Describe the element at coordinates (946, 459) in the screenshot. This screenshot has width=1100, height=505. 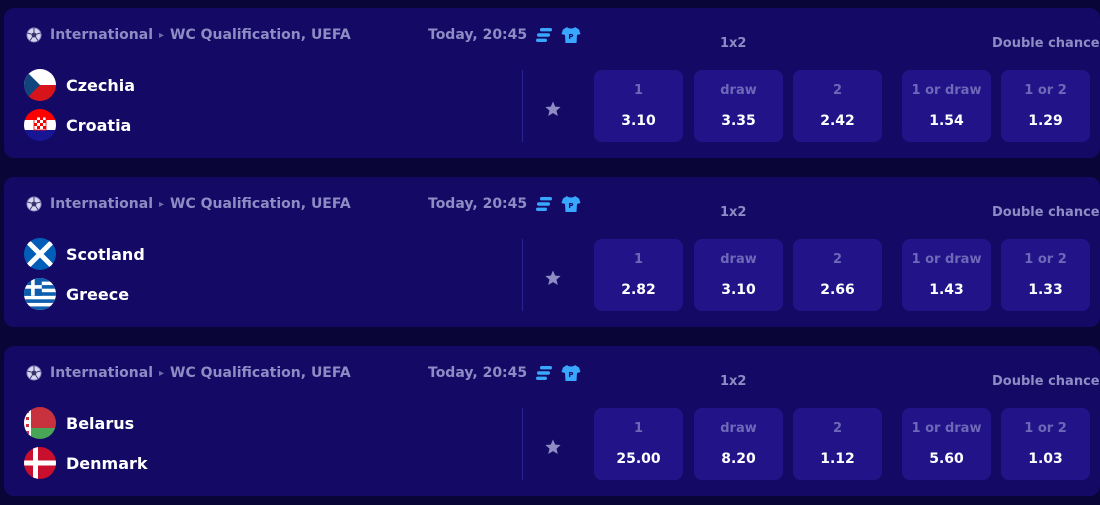
I see `odd-value: 5.60` at that location.